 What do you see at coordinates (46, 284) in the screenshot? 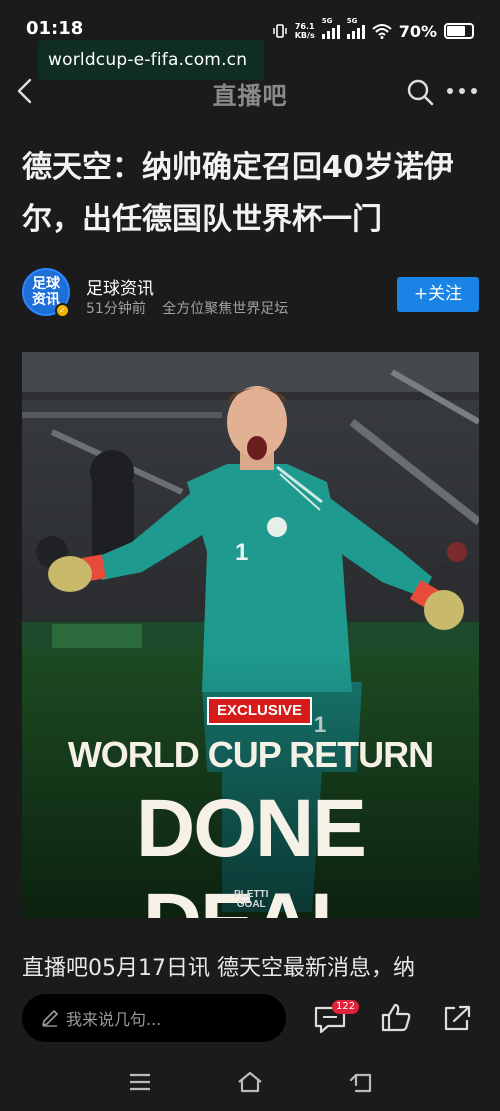
I see `avatar-text-line1: 足球` at bounding box center [46, 284].